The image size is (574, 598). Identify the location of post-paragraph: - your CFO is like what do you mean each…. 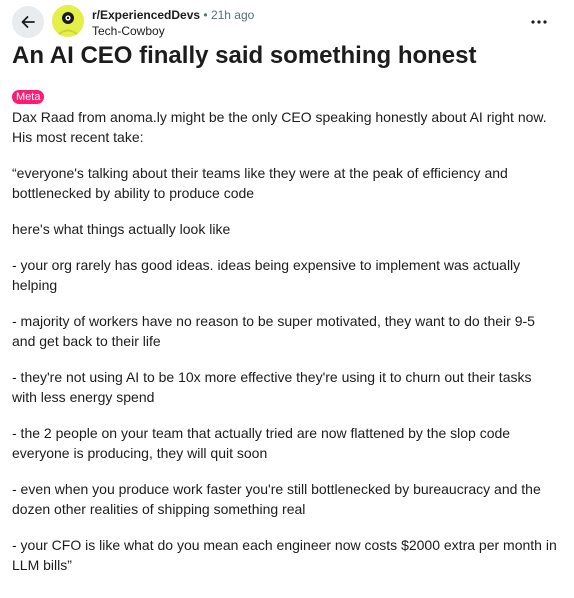
(284, 555).